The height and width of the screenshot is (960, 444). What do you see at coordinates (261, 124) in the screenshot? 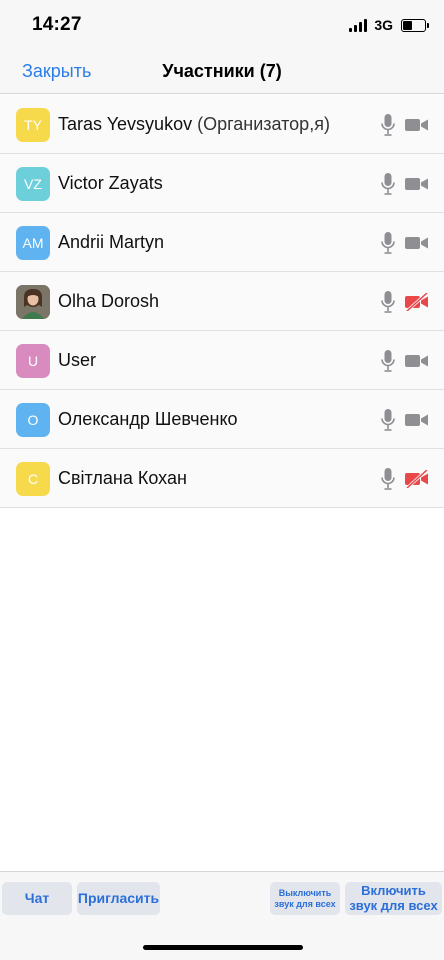
I see `participant-role: (Организатор,я)` at bounding box center [261, 124].